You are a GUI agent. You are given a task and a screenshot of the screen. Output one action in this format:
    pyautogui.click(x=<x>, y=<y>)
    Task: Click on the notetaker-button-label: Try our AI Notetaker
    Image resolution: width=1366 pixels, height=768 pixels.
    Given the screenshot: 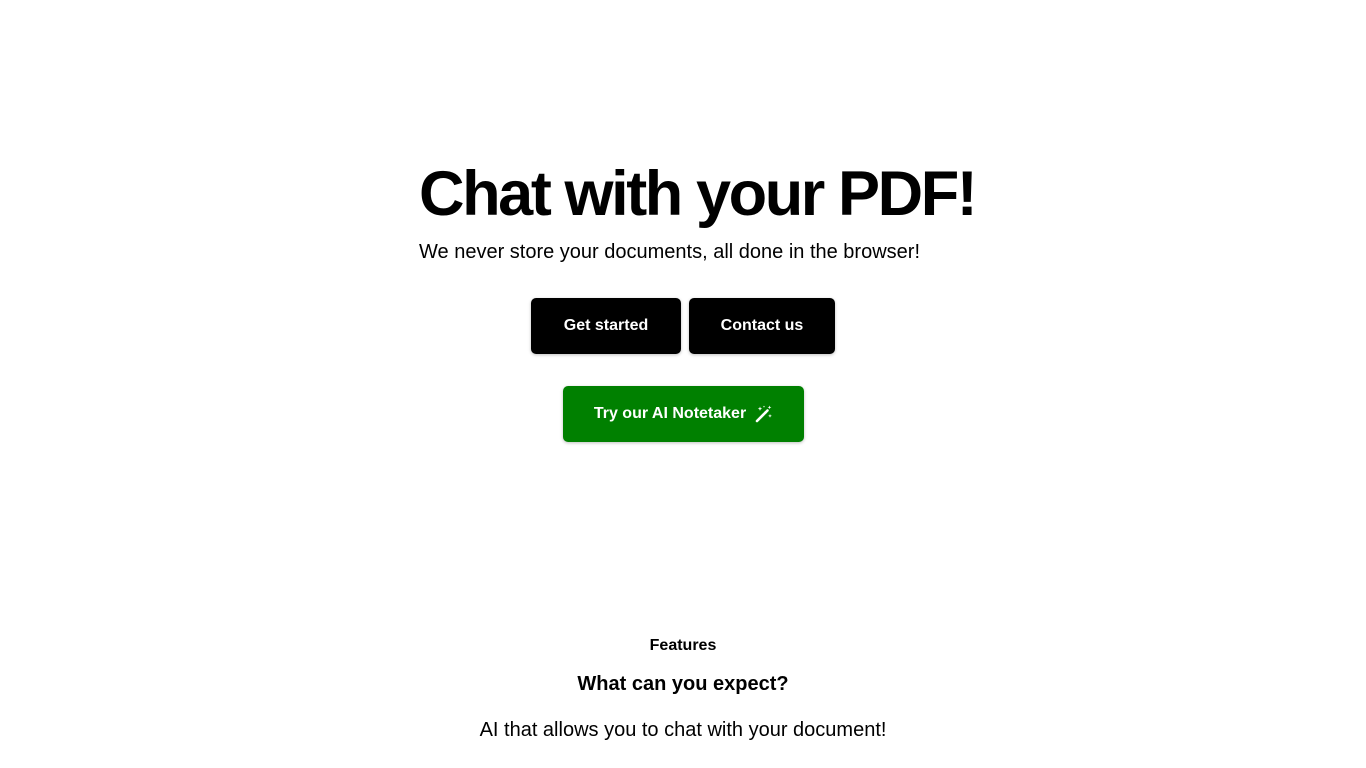 What is the action you would take?
    pyautogui.click(x=670, y=413)
    